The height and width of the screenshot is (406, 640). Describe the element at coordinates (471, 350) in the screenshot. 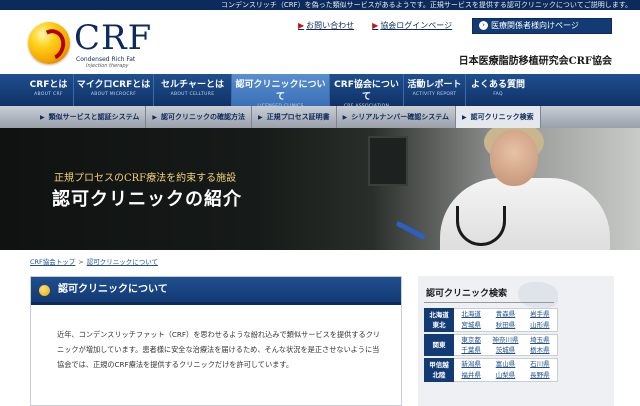

I see `prefecture-link: 千葉県` at that location.